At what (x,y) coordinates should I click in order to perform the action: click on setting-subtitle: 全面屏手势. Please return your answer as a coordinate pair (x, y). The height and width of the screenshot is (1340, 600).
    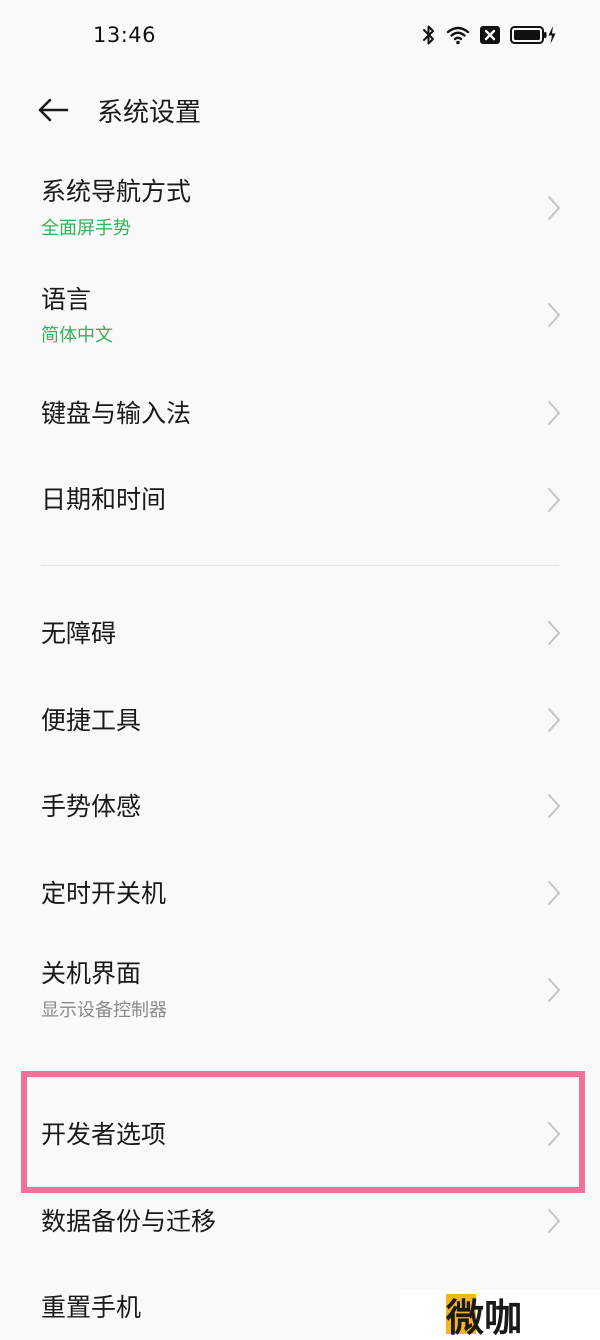
    Looking at the image, I should click on (86, 228).